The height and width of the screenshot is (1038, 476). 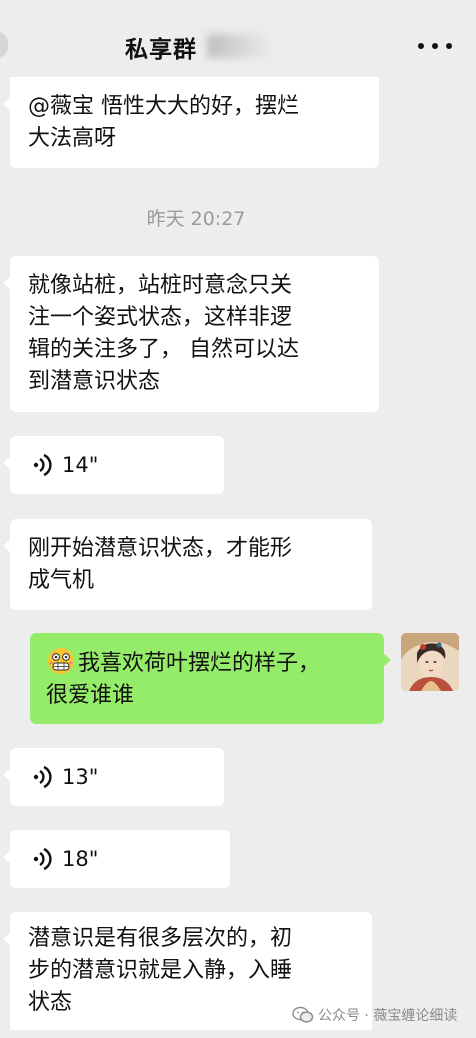 What do you see at coordinates (80, 777) in the screenshot?
I see `voice-duration: 13"` at bounding box center [80, 777].